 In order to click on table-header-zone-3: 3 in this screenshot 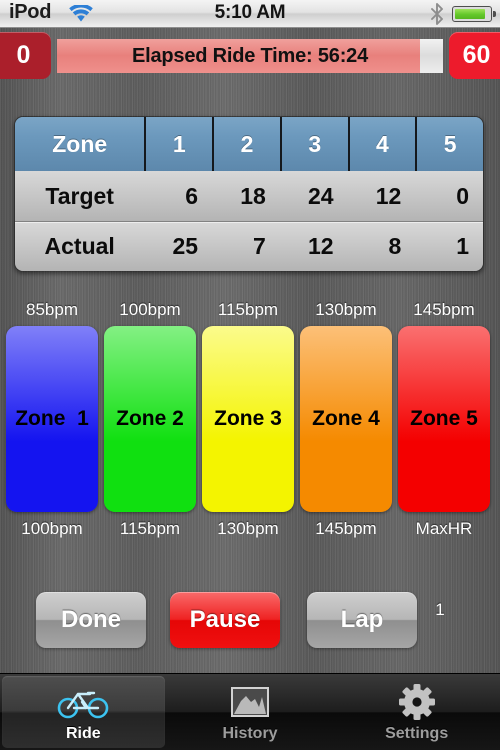, I will do `click(313, 144)`.